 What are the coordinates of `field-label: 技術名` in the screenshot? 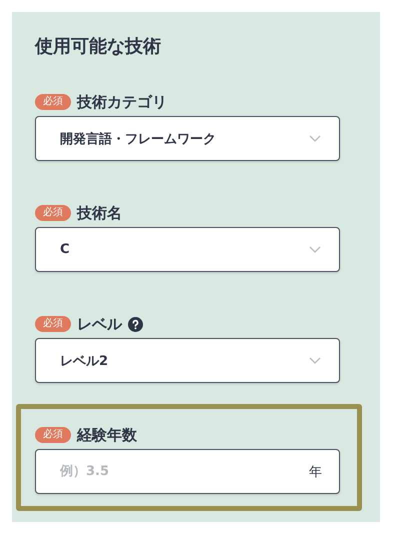 It's located at (99, 213).